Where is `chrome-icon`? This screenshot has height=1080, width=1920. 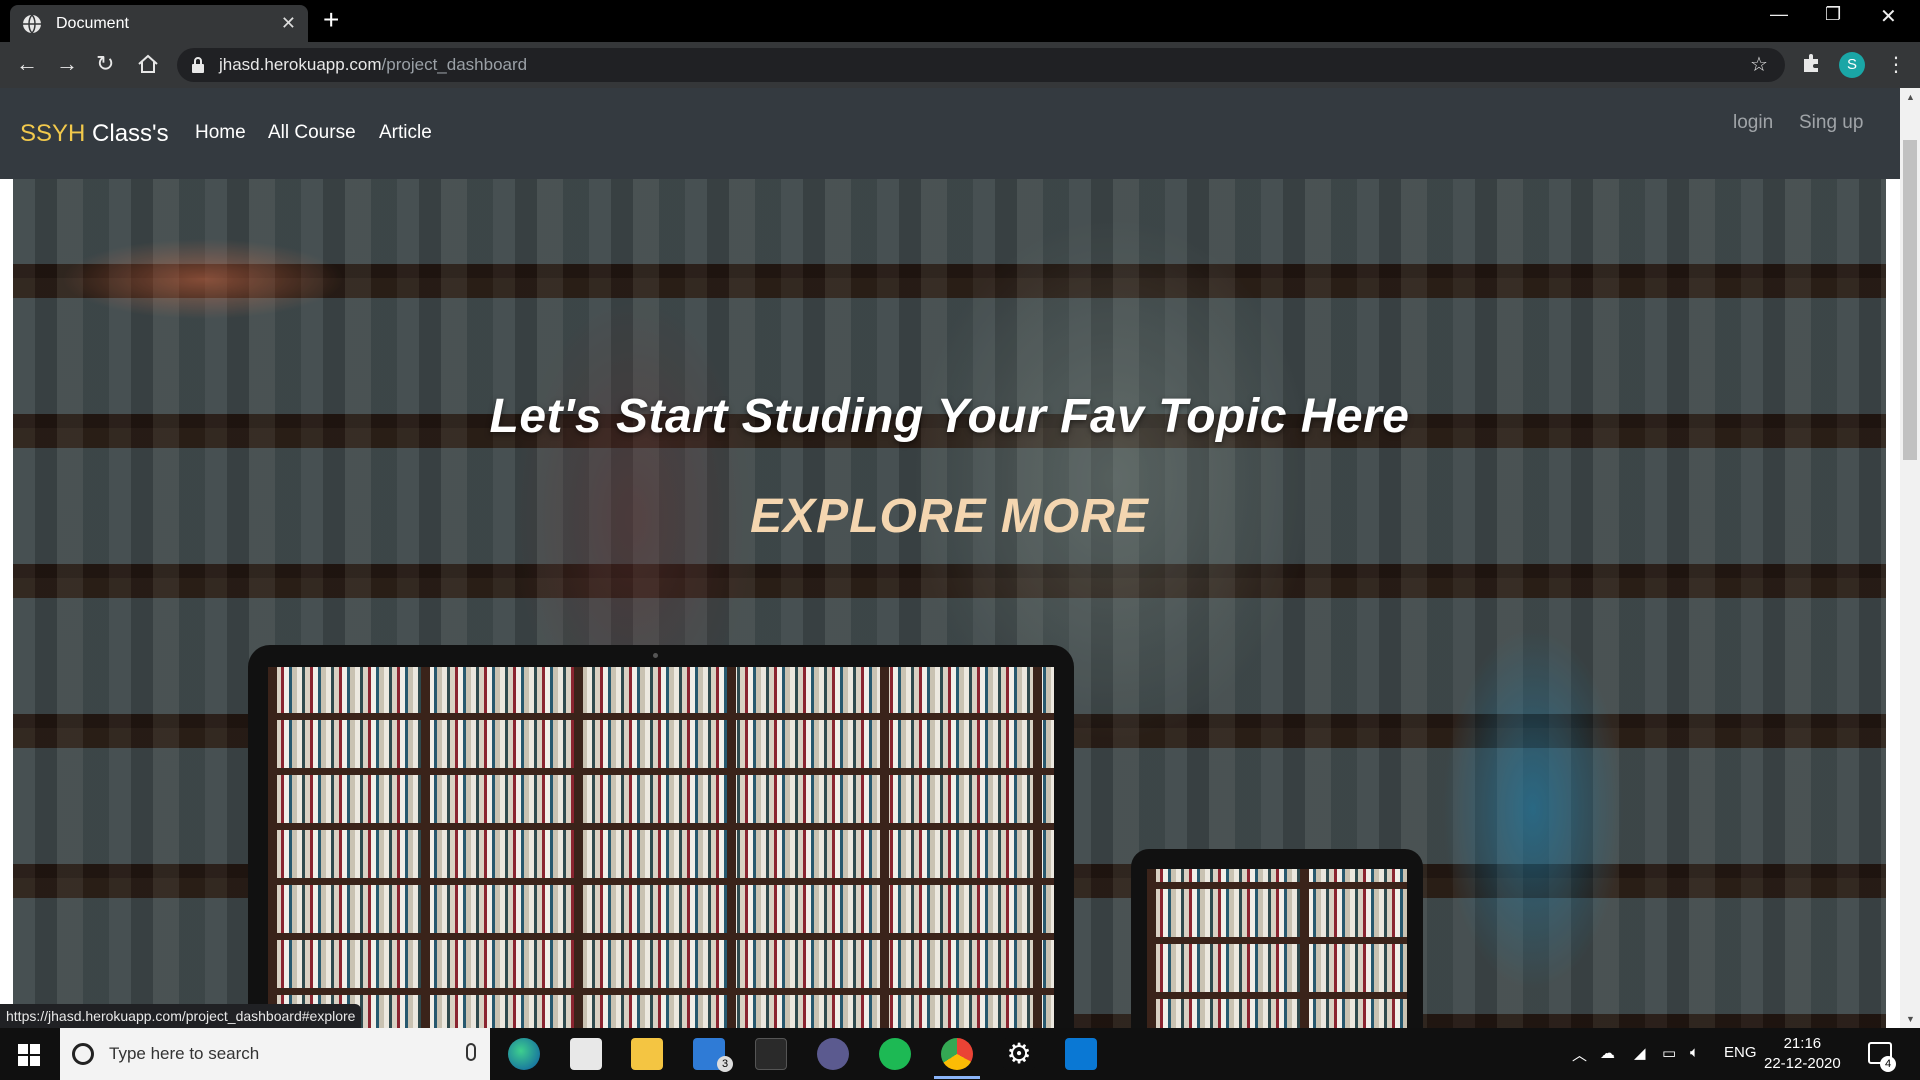 chrome-icon is located at coordinates (957, 1054).